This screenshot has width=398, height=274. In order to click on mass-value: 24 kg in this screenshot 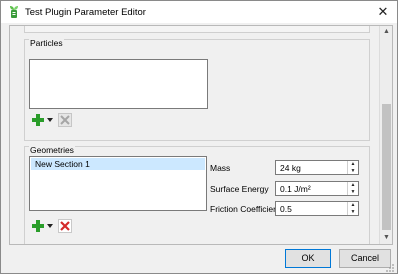, I will do `click(290, 168)`.